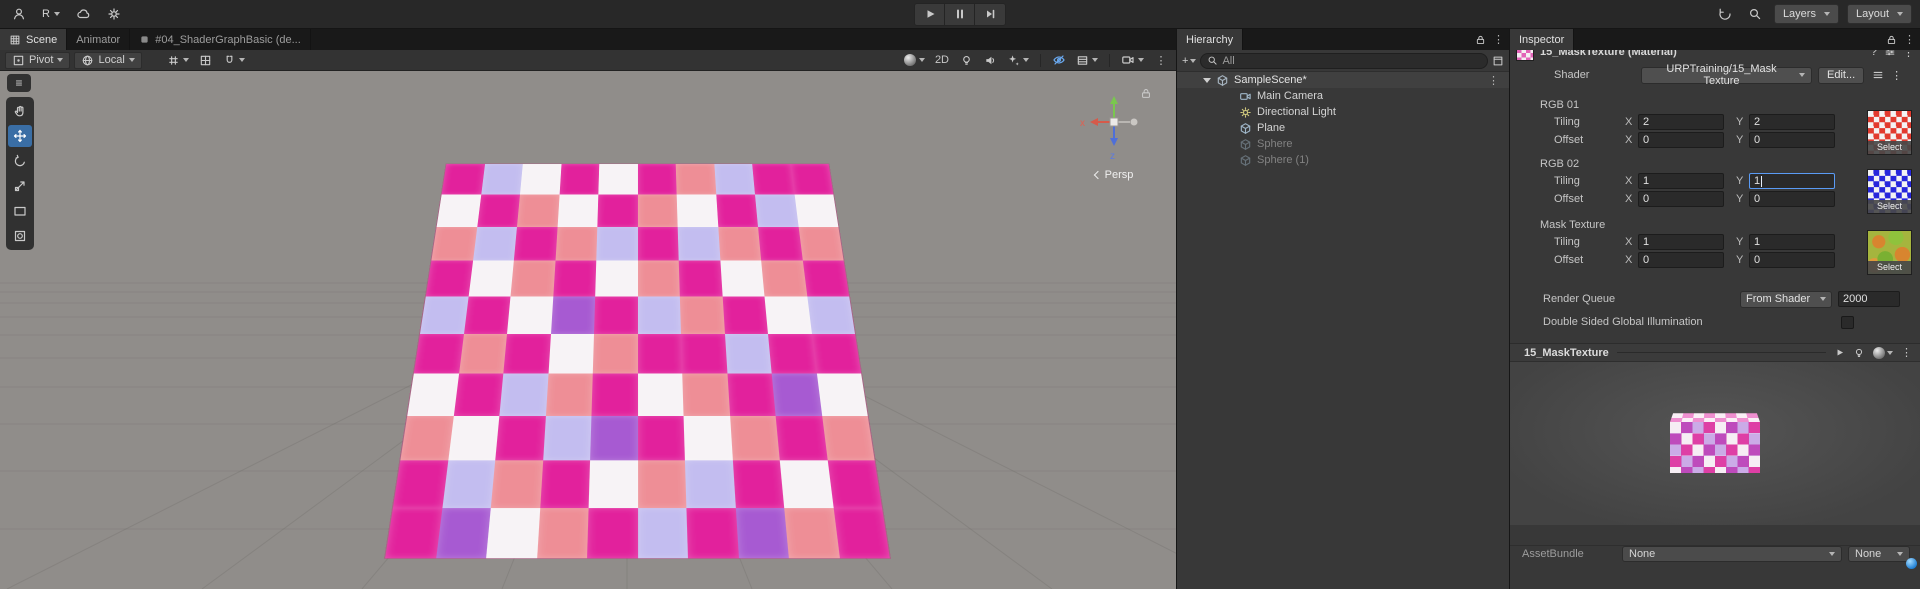 The height and width of the screenshot is (589, 1920). Describe the element at coordinates (1087, 60) in the screenshot. I see `grid-axis-dropdown` at that location.